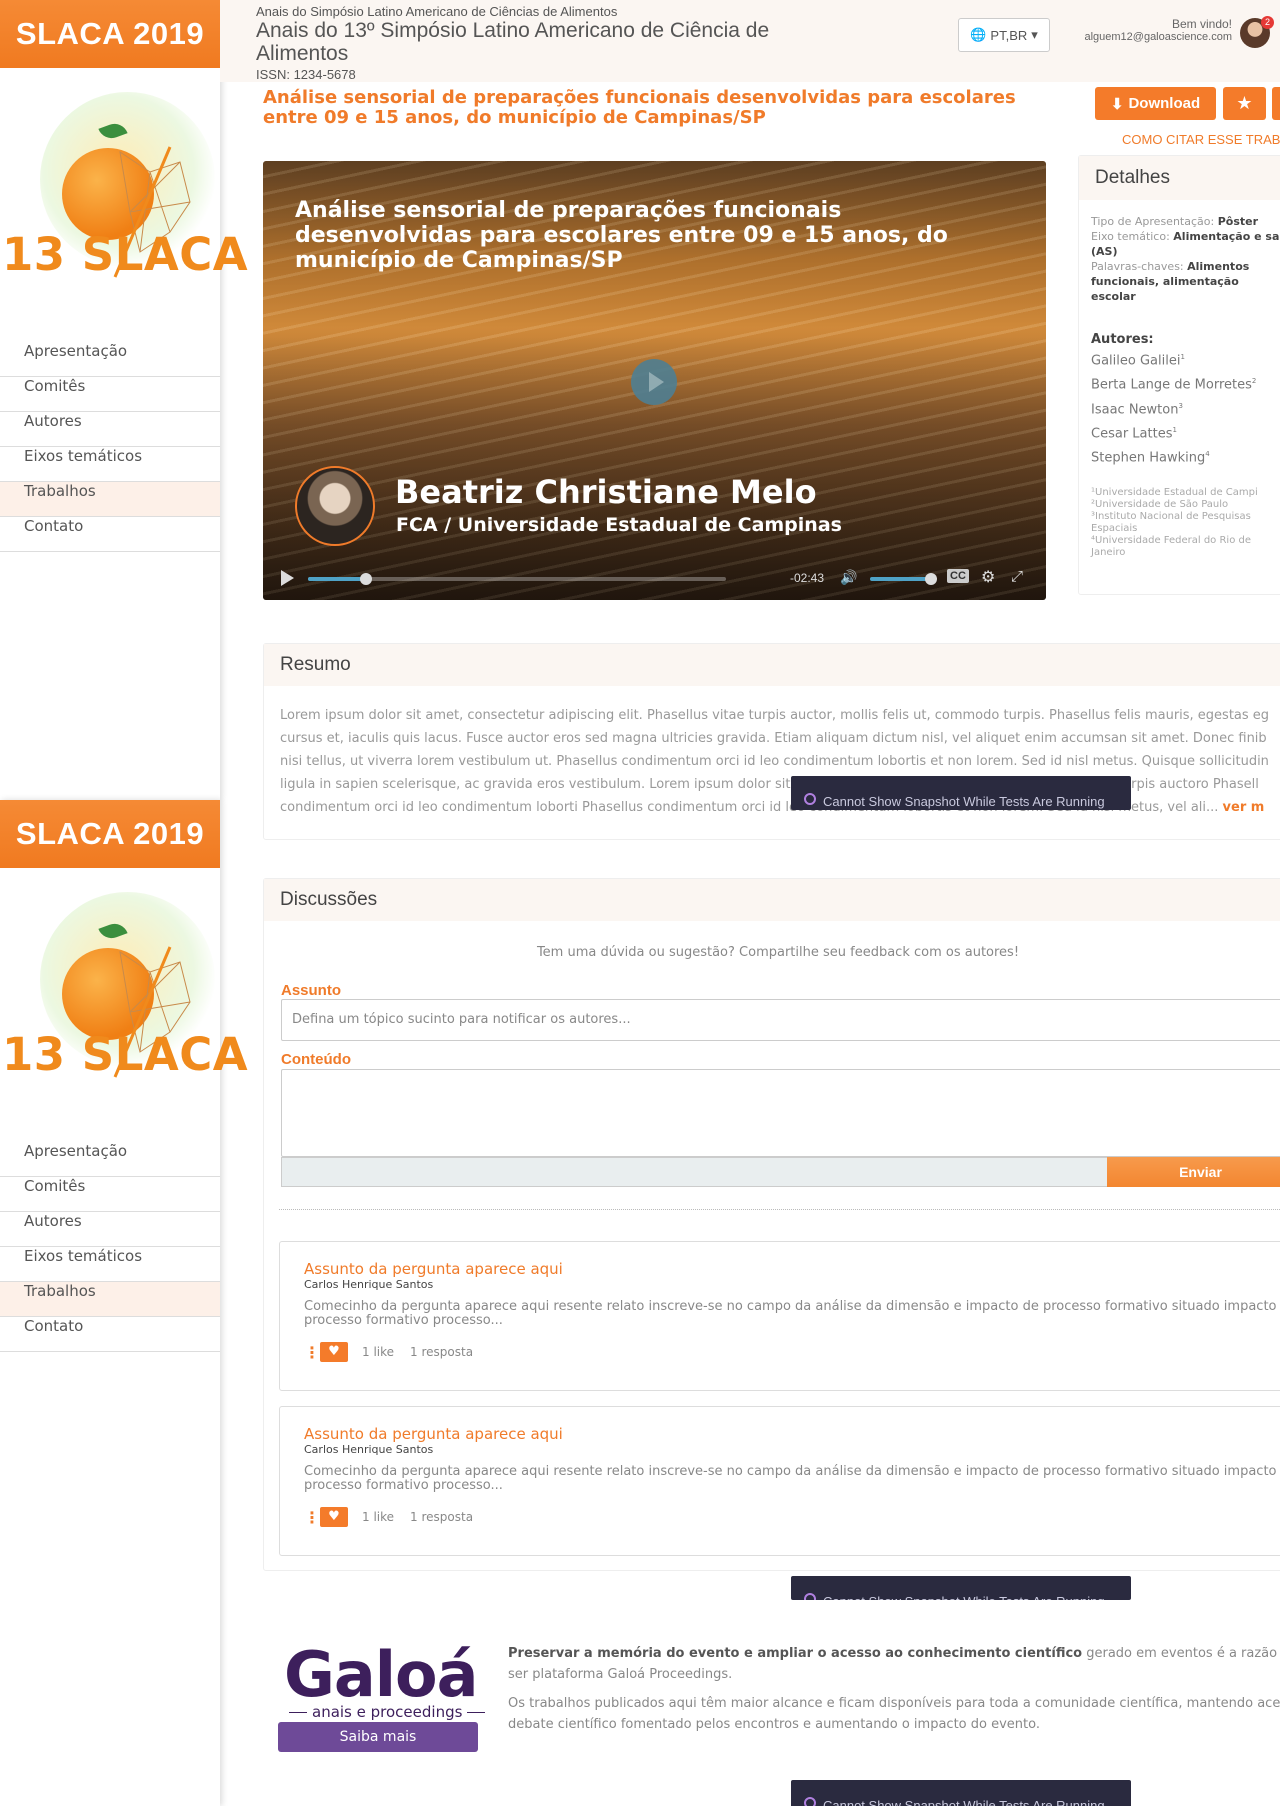 The width and height of the screenshot is (1280, 1806). I want to click on author-ref: 3, so click(1180, 405).